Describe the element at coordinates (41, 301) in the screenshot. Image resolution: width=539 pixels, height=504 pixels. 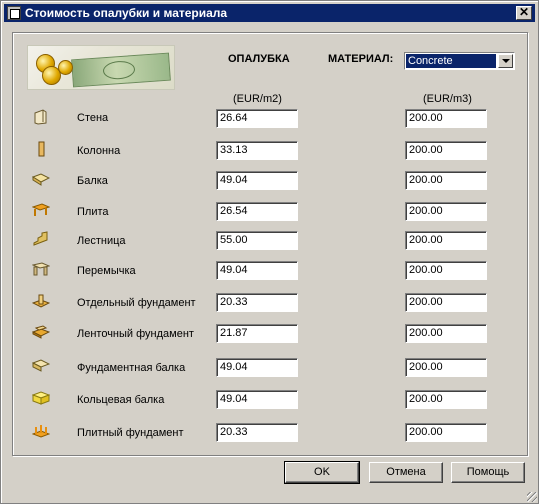
I see `isolated-footing-icon` at that location.